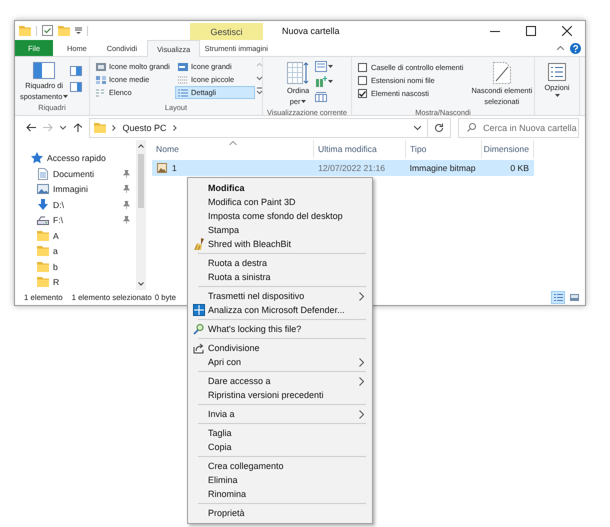 The width and height of the screenshot is (610, 527). I want to click on menu-item: Proprietà, so click(280, 513).